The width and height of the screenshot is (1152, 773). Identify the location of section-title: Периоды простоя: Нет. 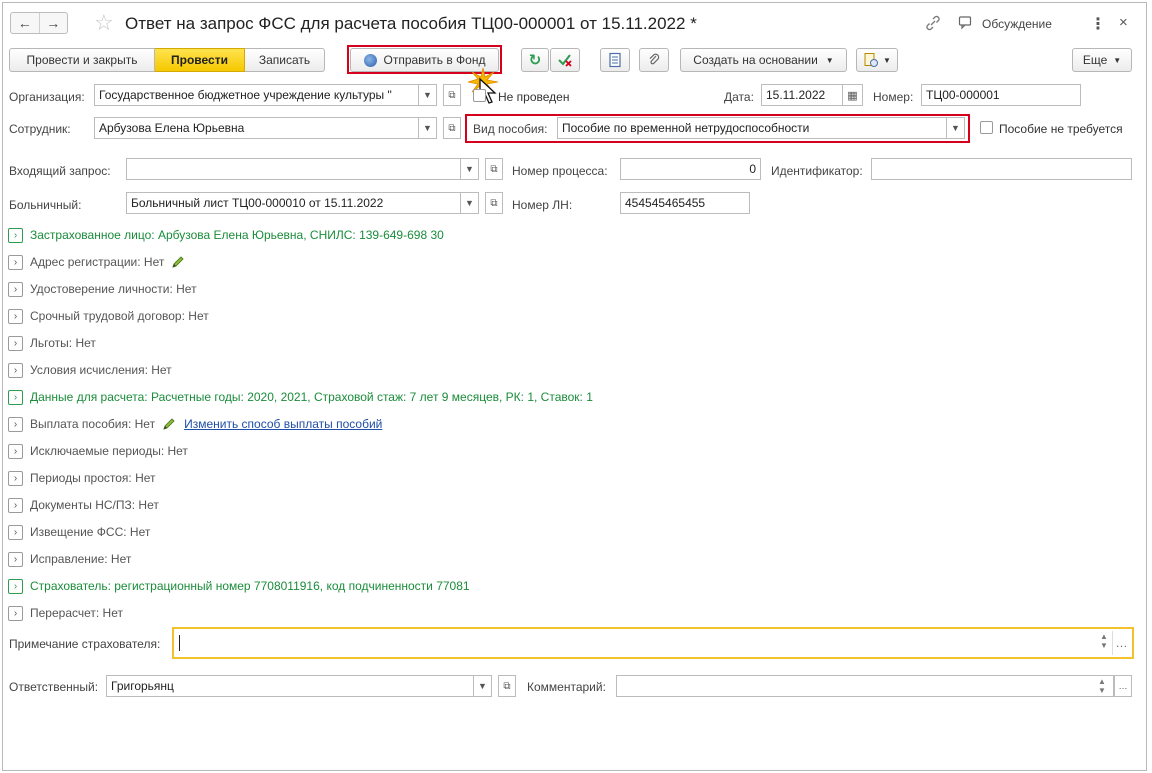
(93, 478).